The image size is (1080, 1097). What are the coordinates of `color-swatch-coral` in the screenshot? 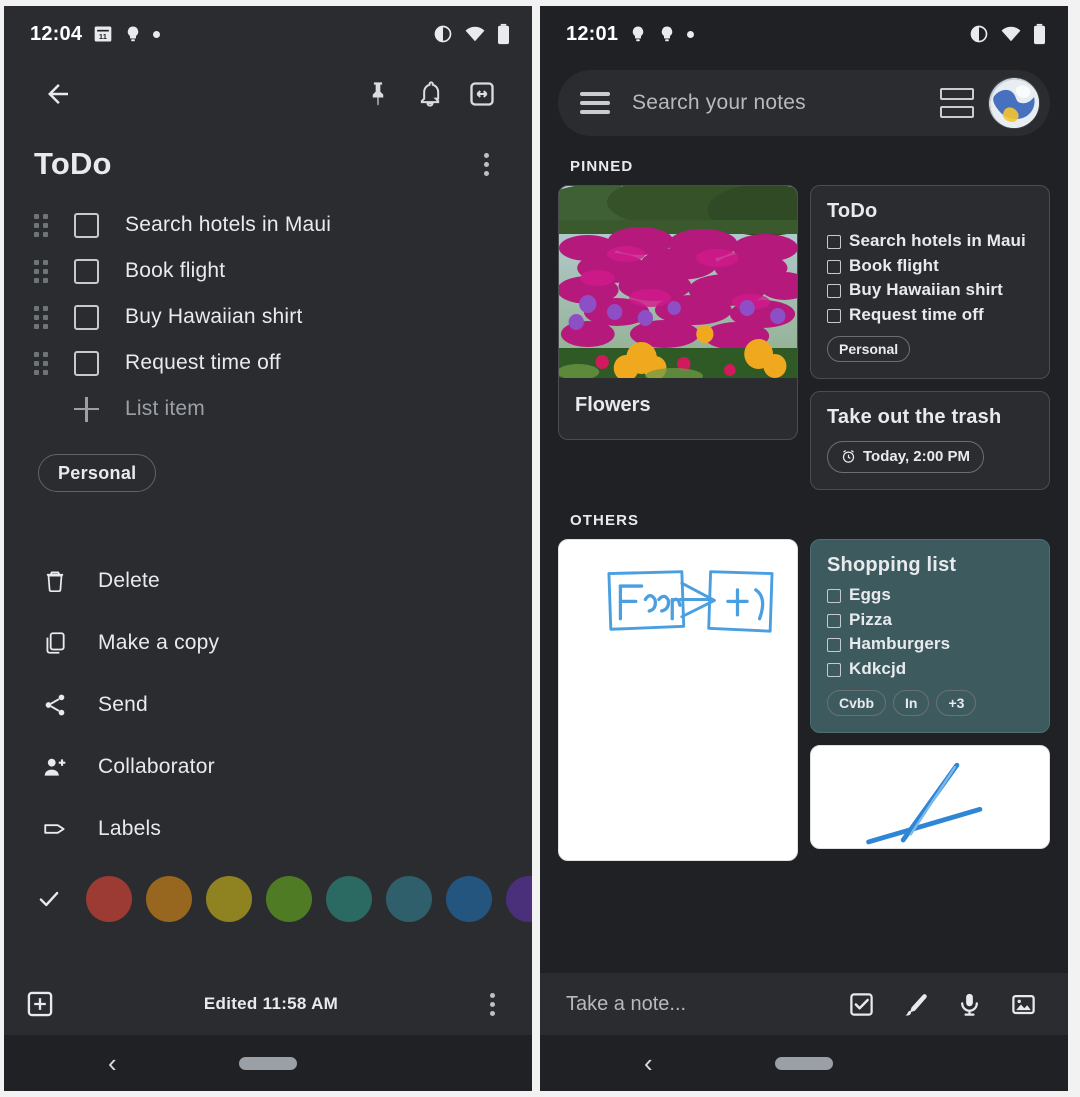 It's located at (109, 899).